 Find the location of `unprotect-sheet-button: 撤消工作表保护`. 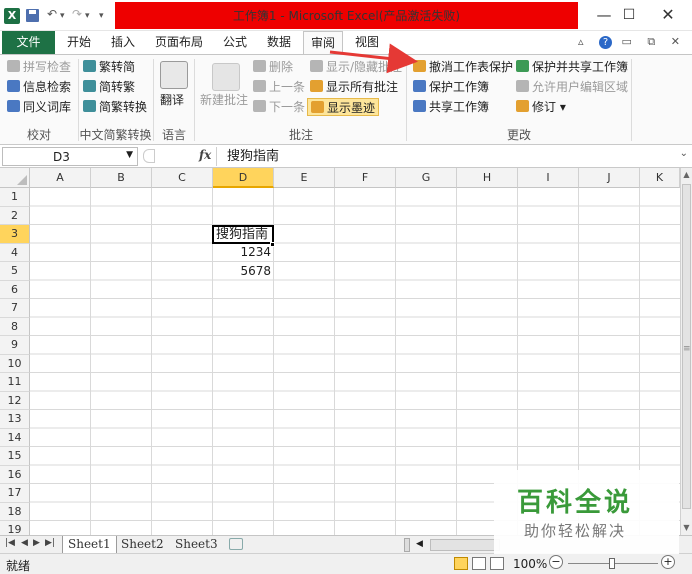

unprotect-sheet-button: 撤消工作表保护 is located at coordinates (463, 67).